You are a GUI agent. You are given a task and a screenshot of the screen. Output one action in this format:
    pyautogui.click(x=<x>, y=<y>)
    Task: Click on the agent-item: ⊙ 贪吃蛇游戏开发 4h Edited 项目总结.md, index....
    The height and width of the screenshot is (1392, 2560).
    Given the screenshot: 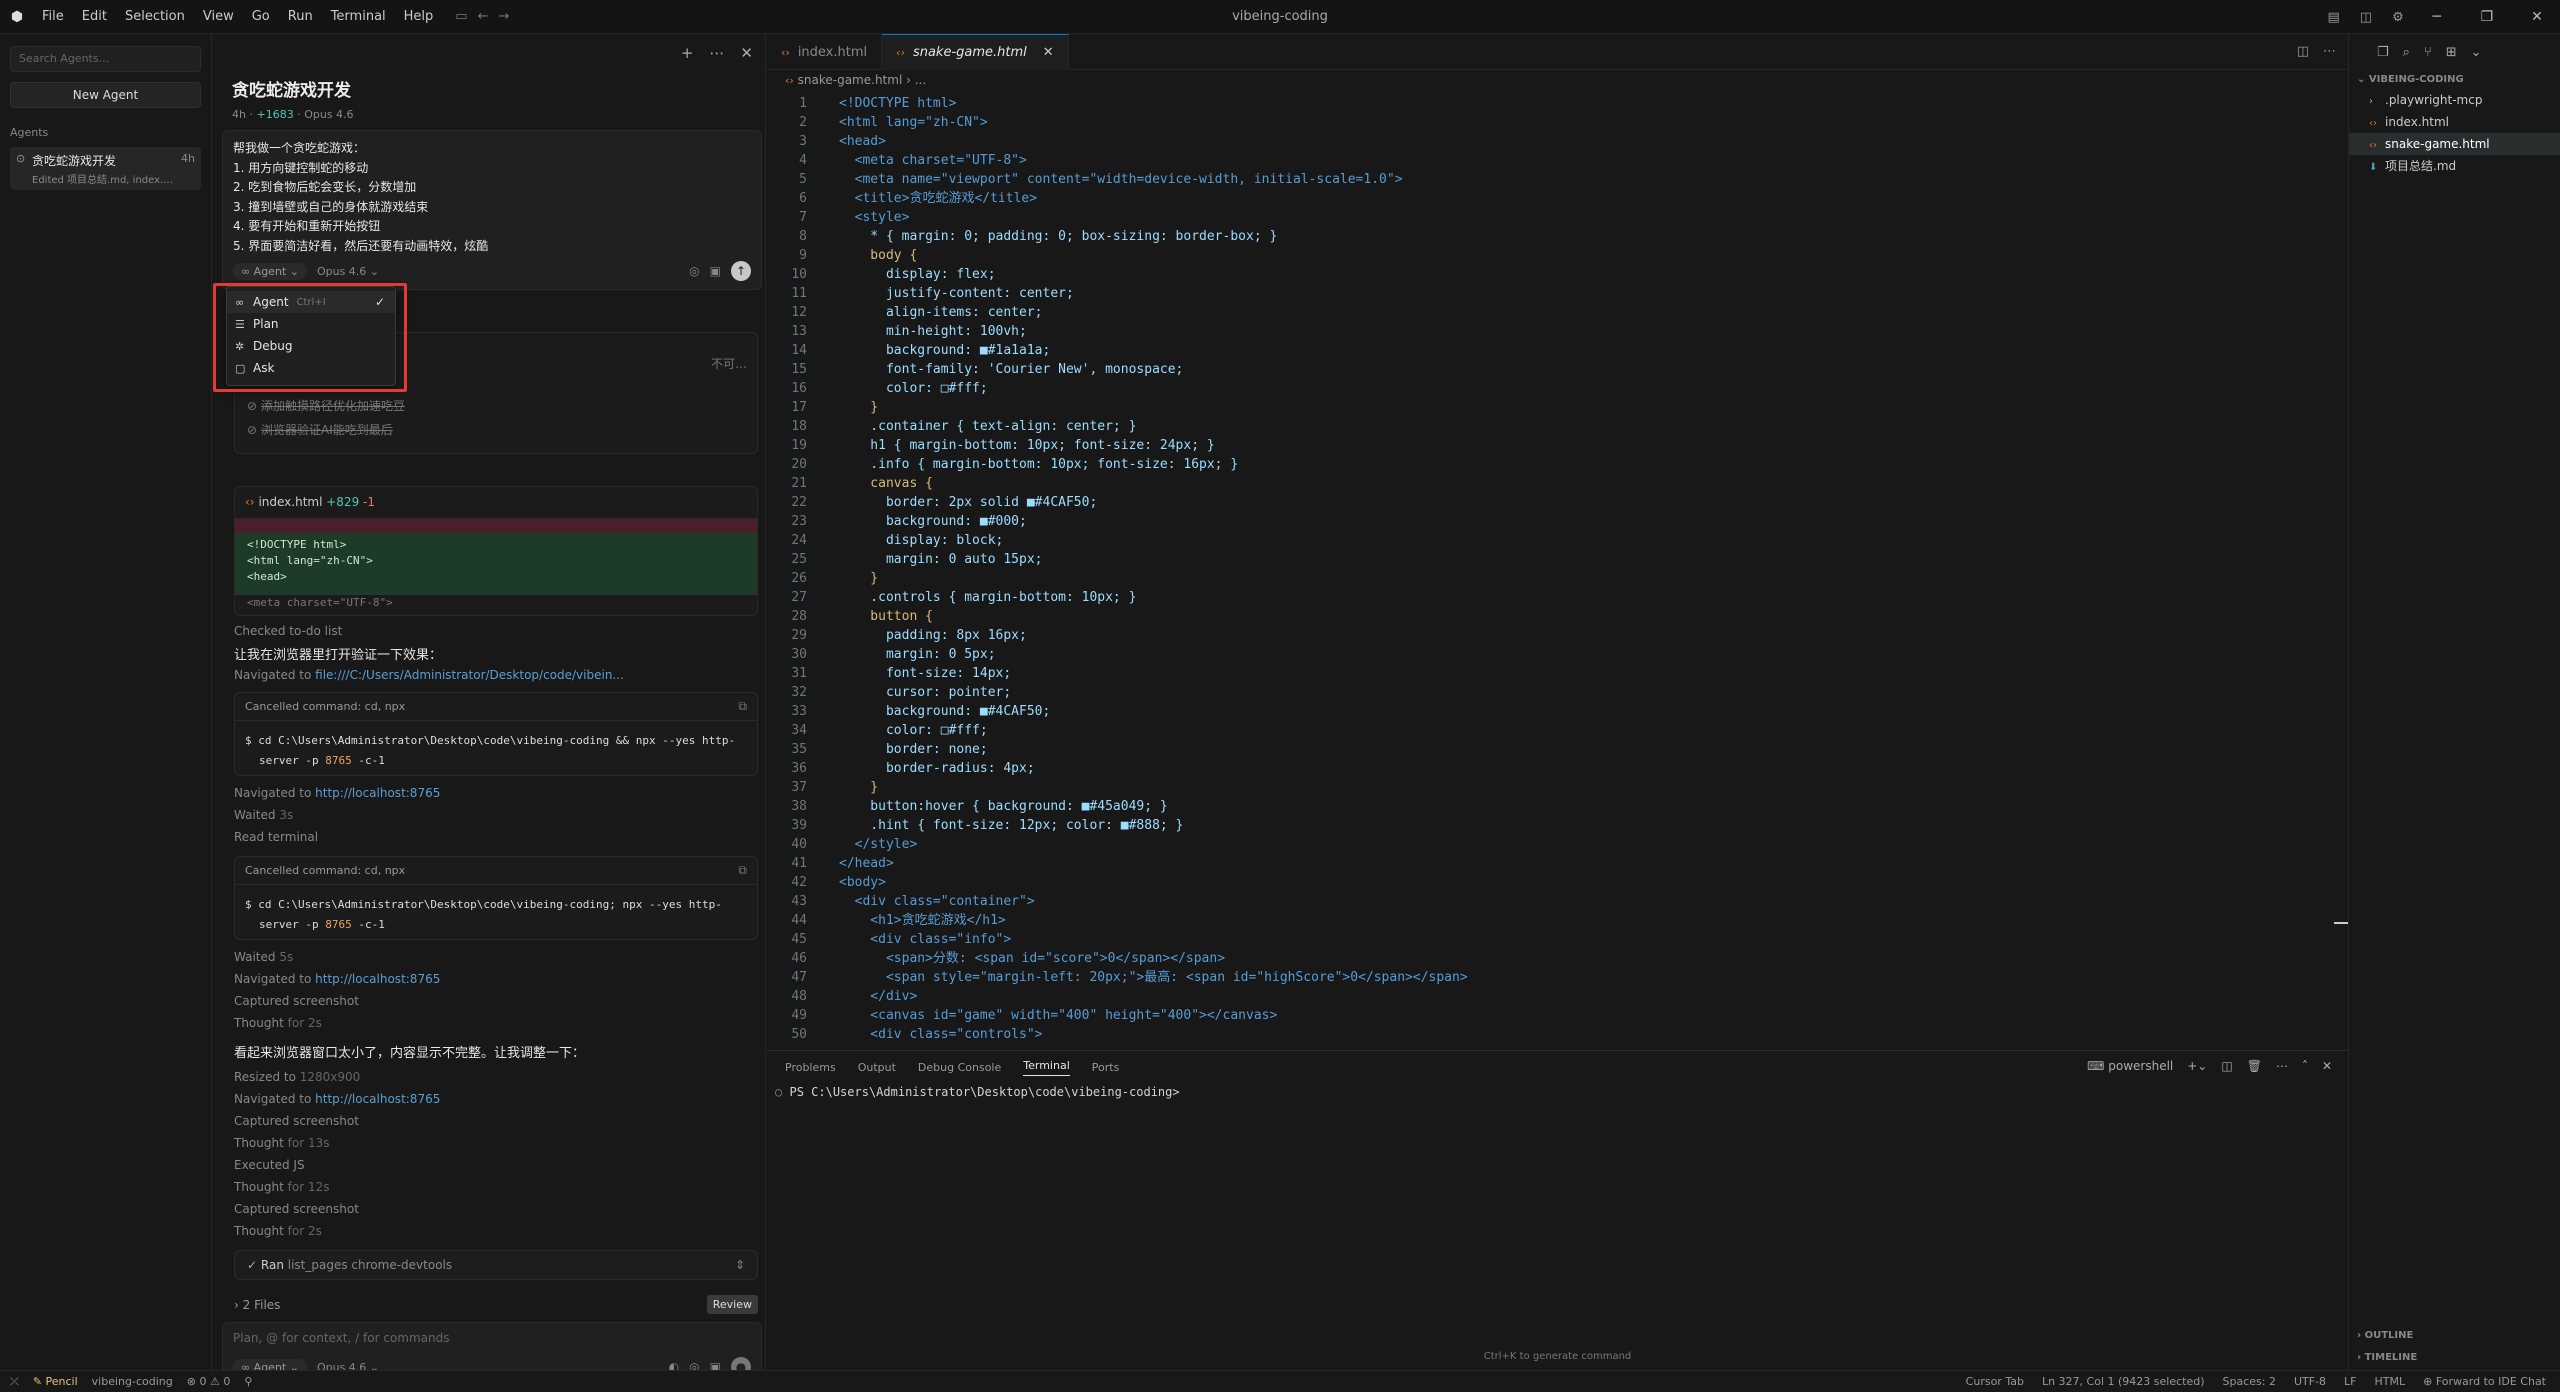 What is the action you would take?
    pyautogui.click(x=105, y=168)
    